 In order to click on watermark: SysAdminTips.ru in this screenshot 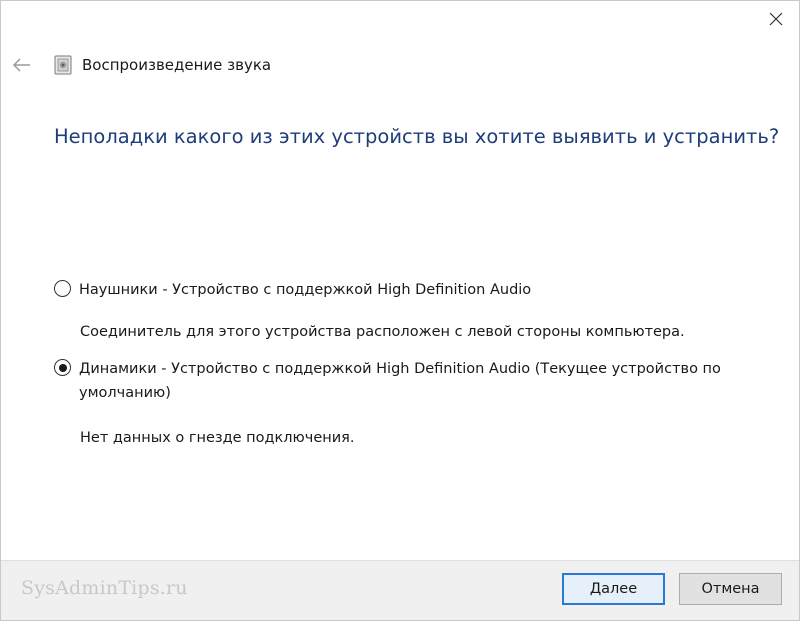, I will do `click(104, 588)`.